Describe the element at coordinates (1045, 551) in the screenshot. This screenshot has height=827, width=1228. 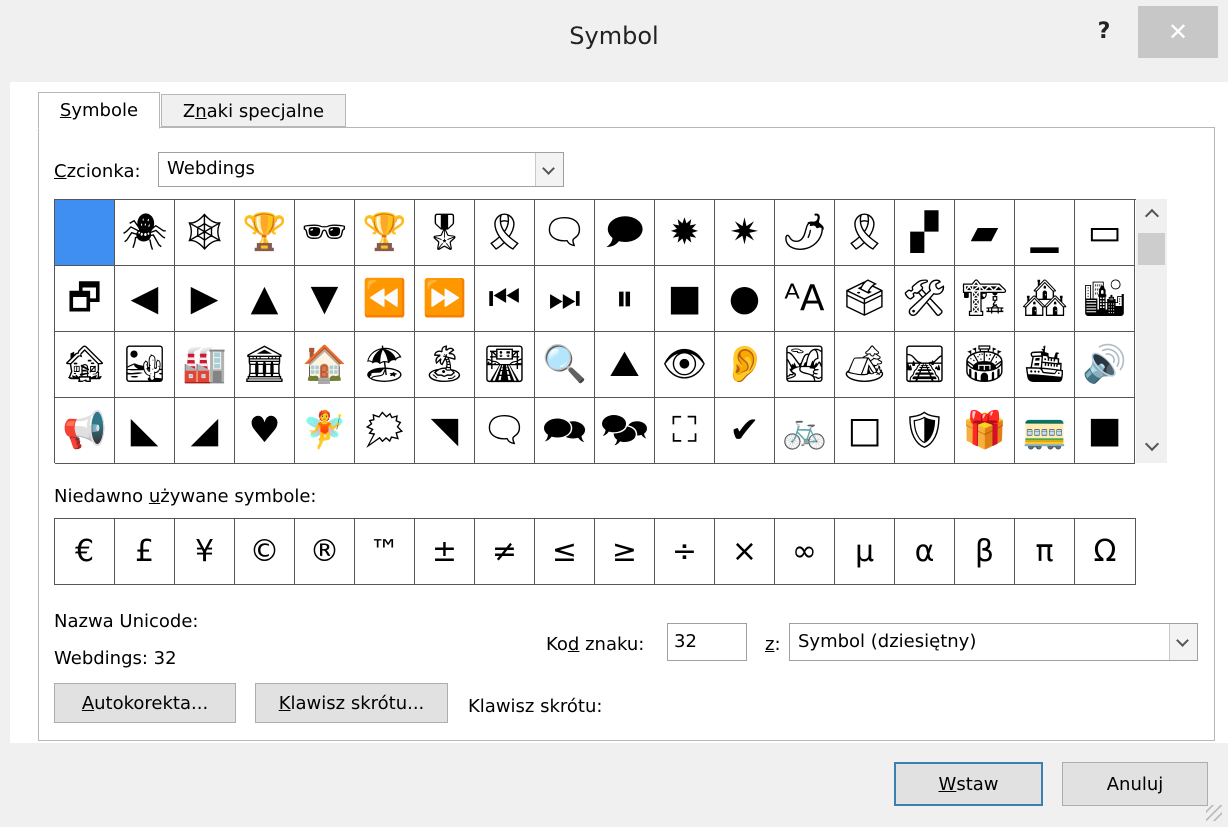
I see `recent-symbol-cell: π` at that location.